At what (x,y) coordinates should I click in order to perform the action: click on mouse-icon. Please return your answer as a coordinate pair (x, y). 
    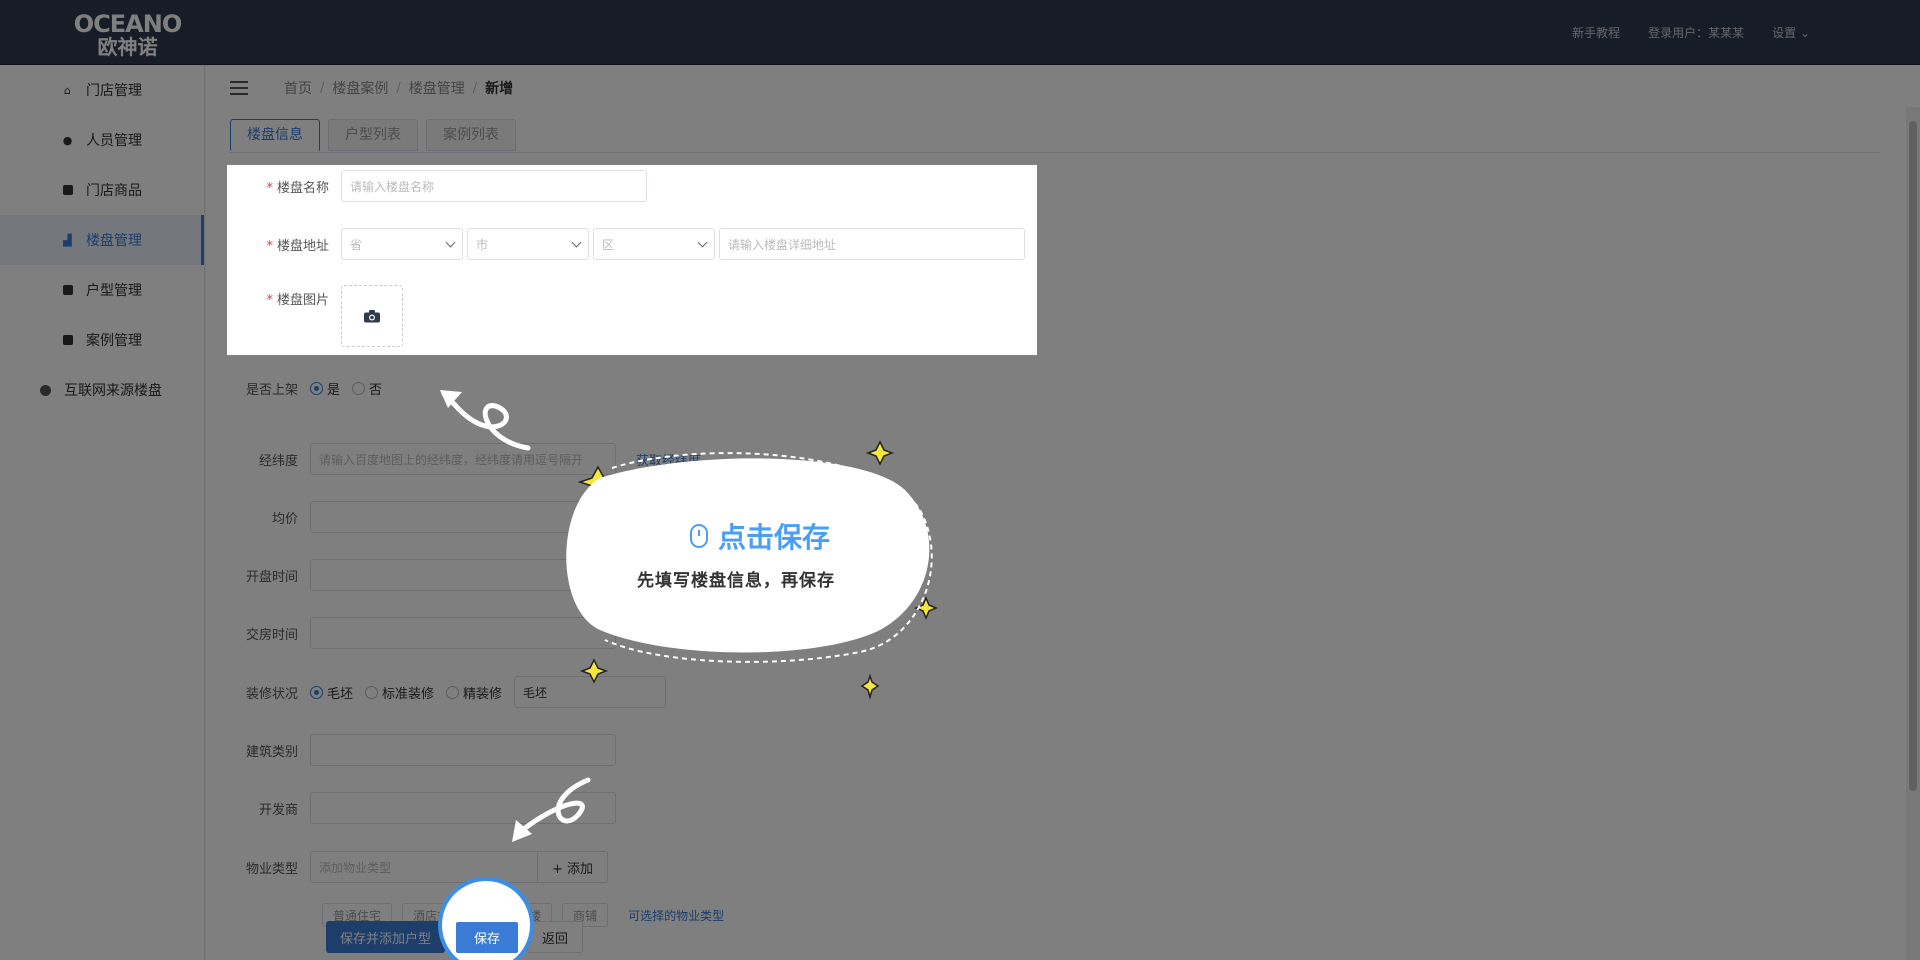
    Looking at the image, I should click on (699, 536).